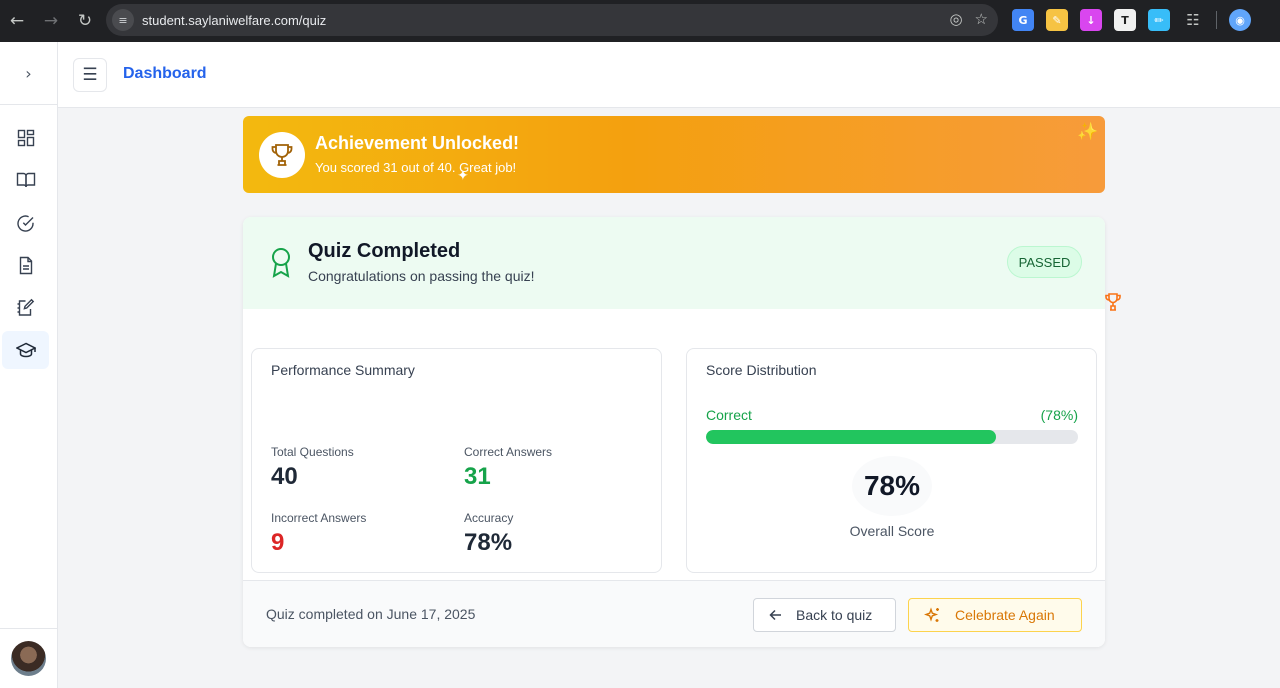 This screenshot has height=688, width=1280. Describe the element at coordinates (729, 415) in the screenshot. I see `correct-label: Correct` at that location.